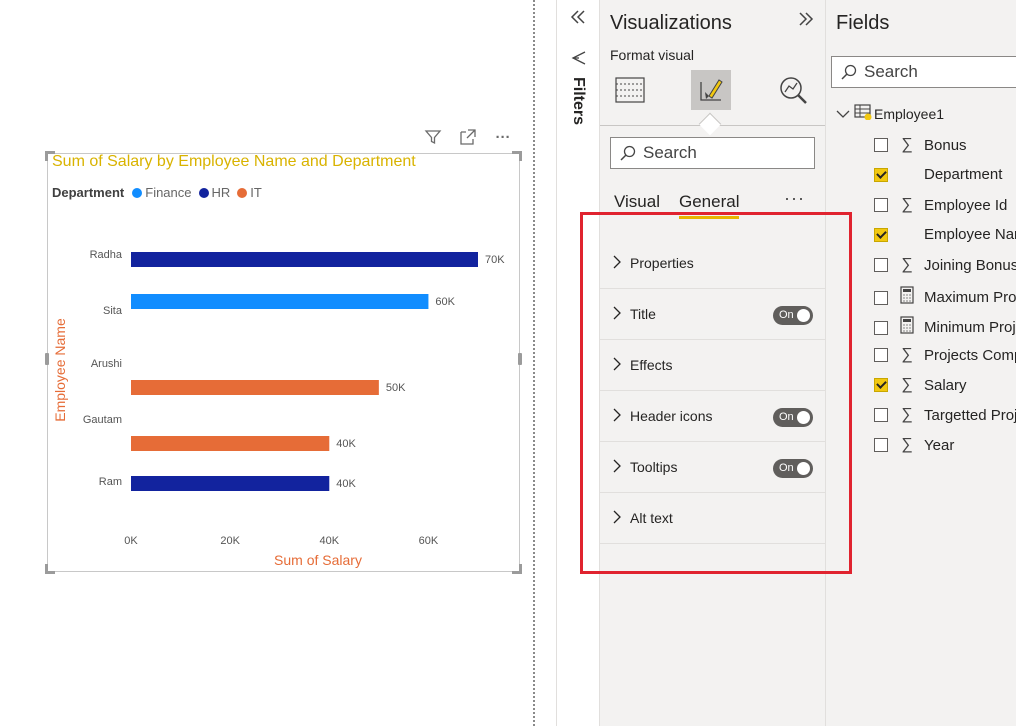 This screenshot has height=726, width=1016. Describe the element at coordinates (909, 113) in the screenshot. I see `table-name: Employee1` at that location.